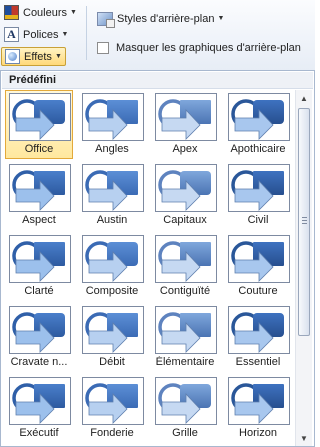 This screenshot has height=447, width=320. I want to click on couture-effect-icon, so click(259, 259).